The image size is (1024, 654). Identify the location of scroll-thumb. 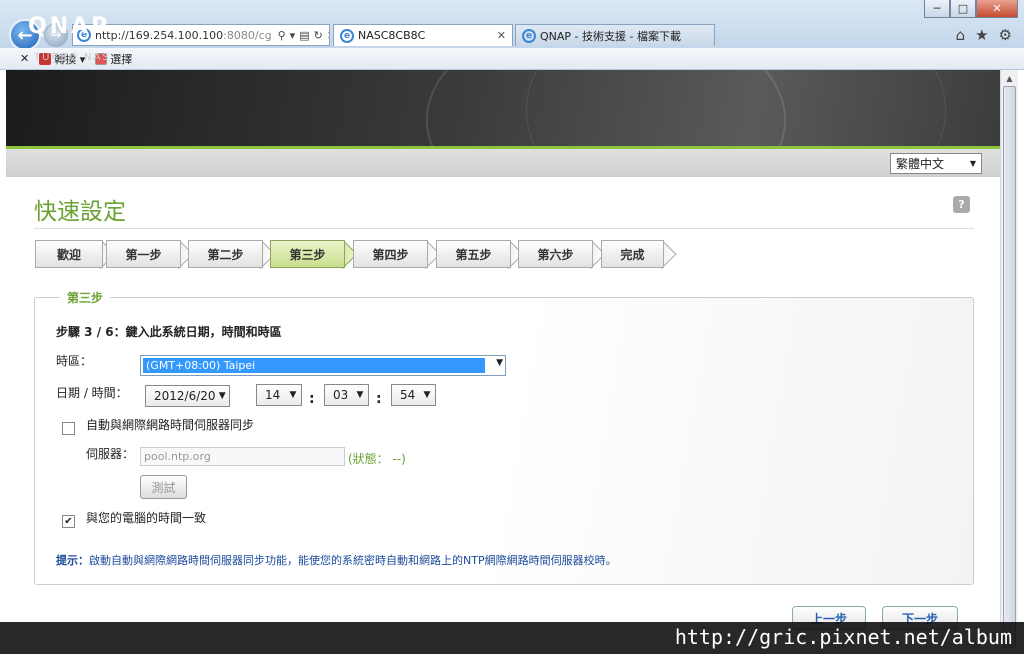
(1009, 367).